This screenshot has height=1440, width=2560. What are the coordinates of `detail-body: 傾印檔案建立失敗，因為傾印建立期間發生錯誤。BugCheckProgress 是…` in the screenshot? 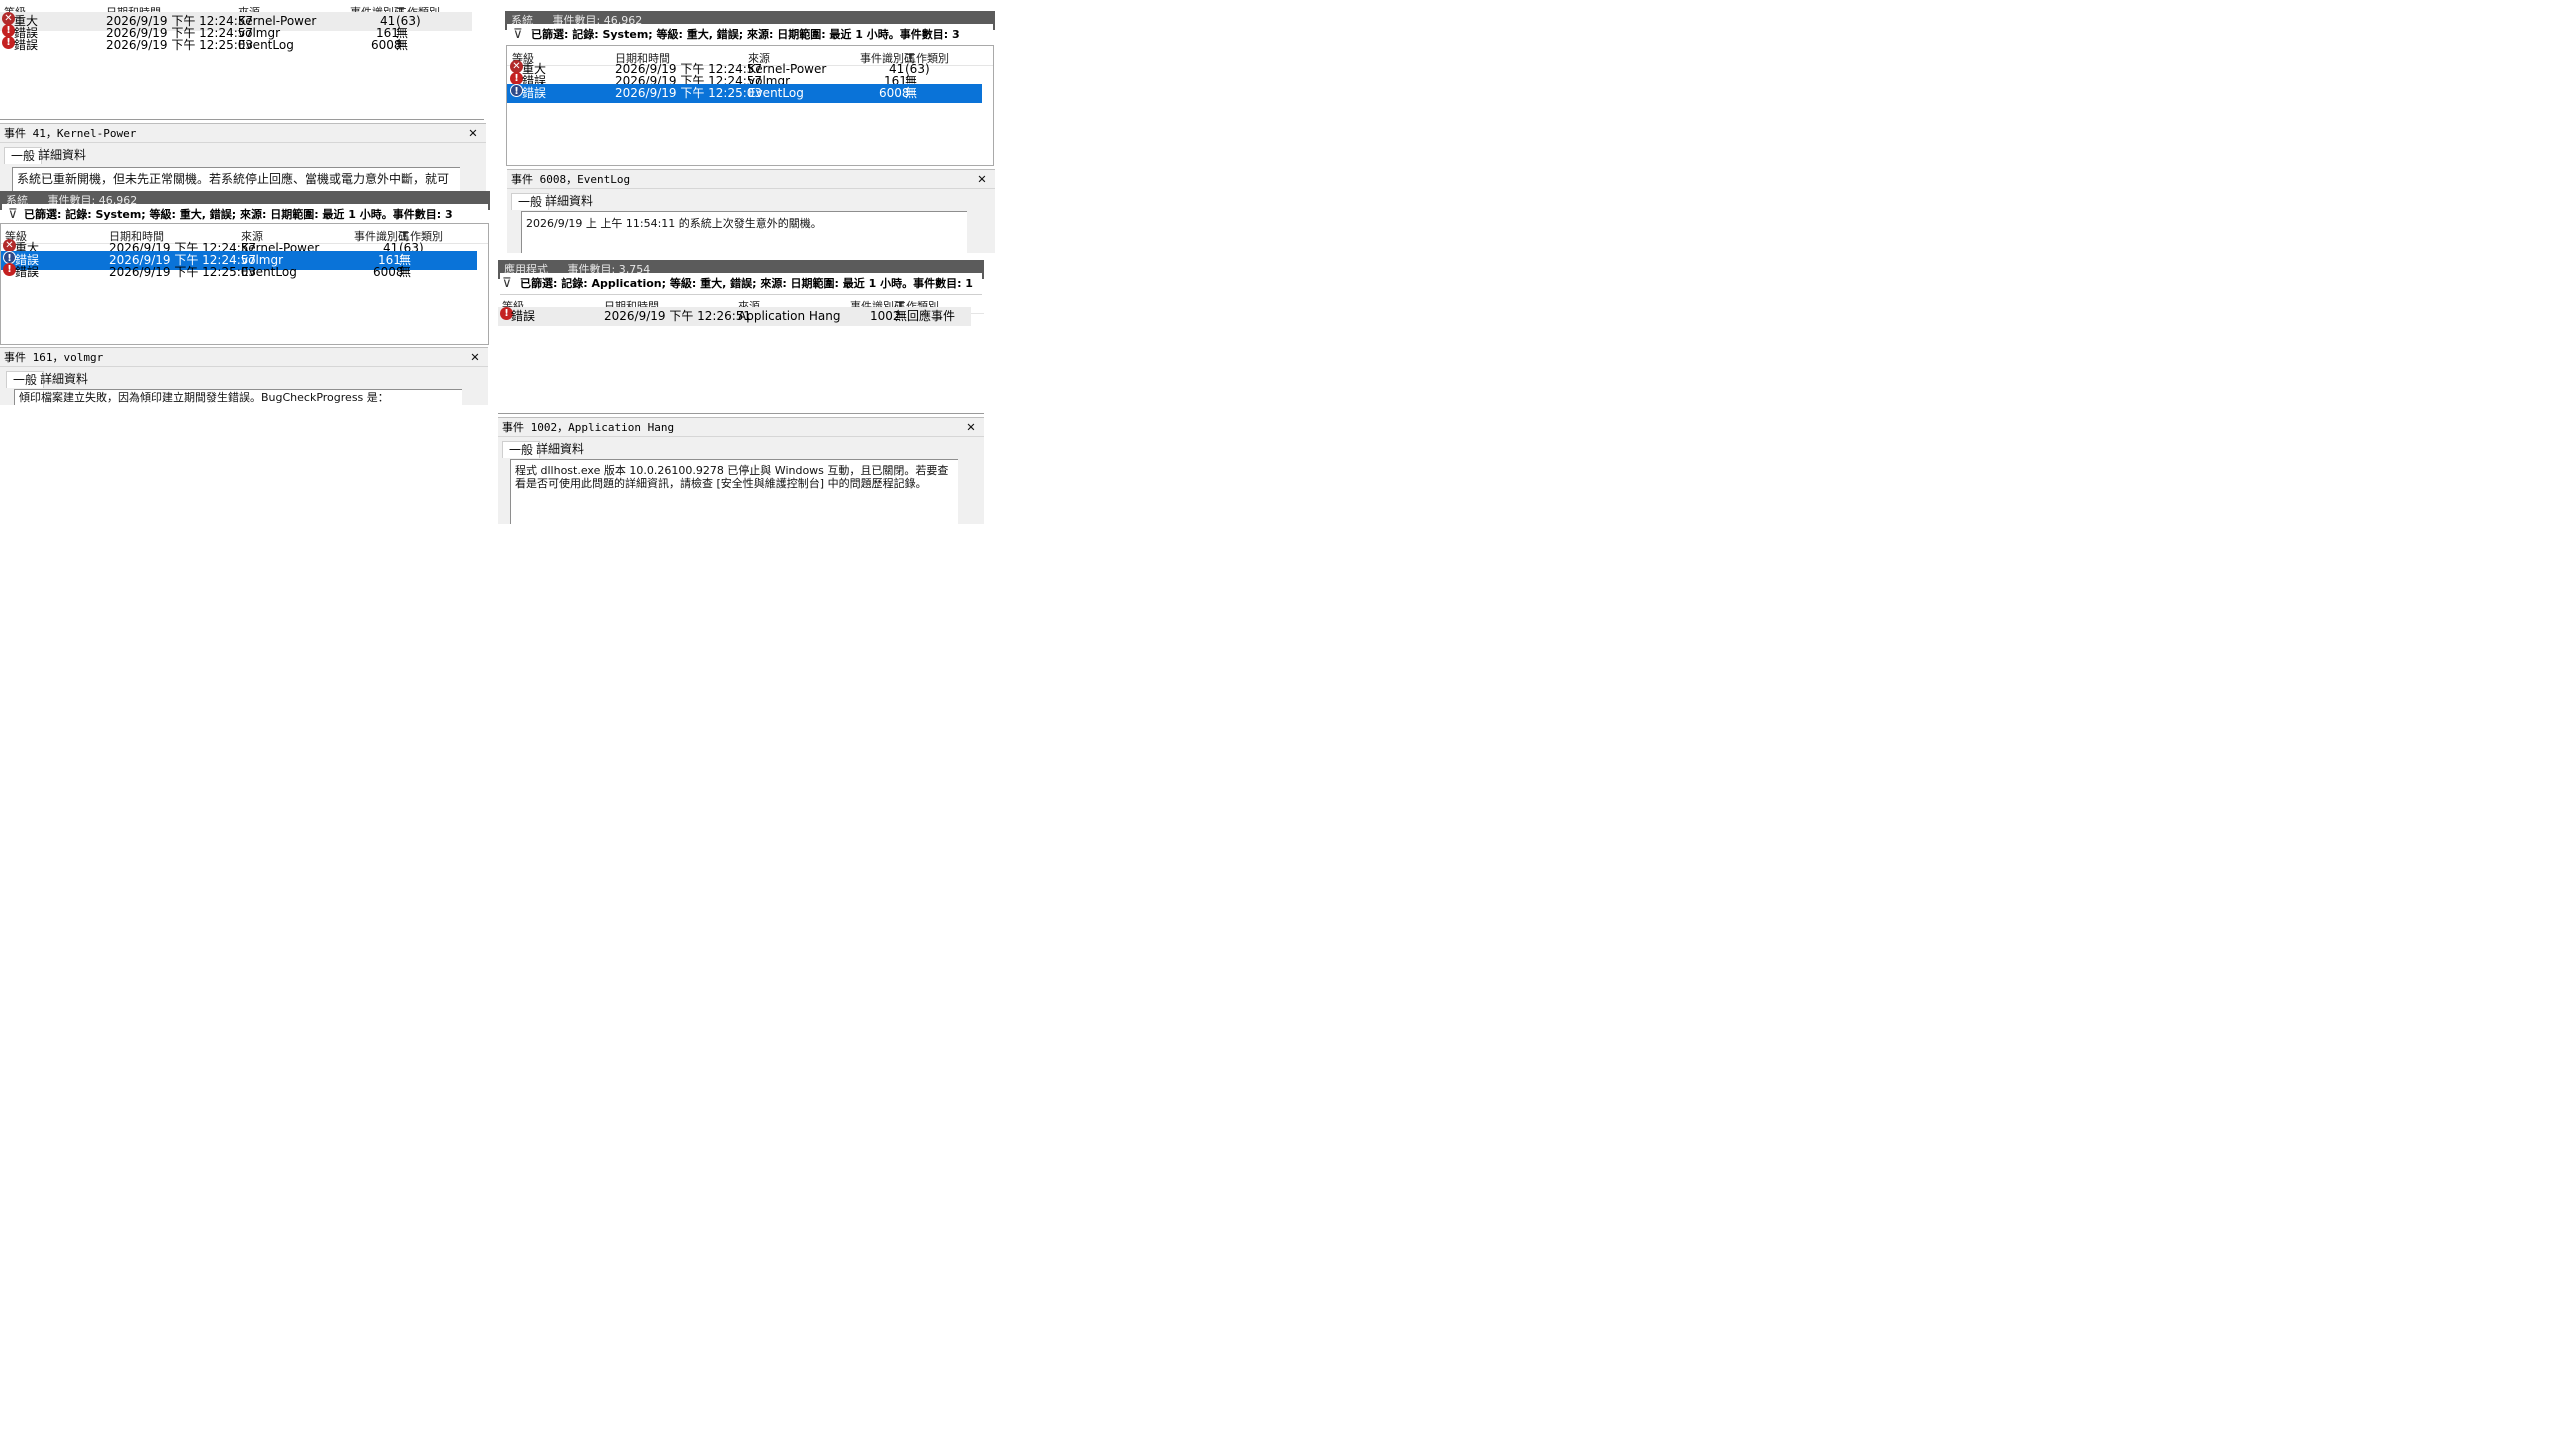 It's located at (244, 397).